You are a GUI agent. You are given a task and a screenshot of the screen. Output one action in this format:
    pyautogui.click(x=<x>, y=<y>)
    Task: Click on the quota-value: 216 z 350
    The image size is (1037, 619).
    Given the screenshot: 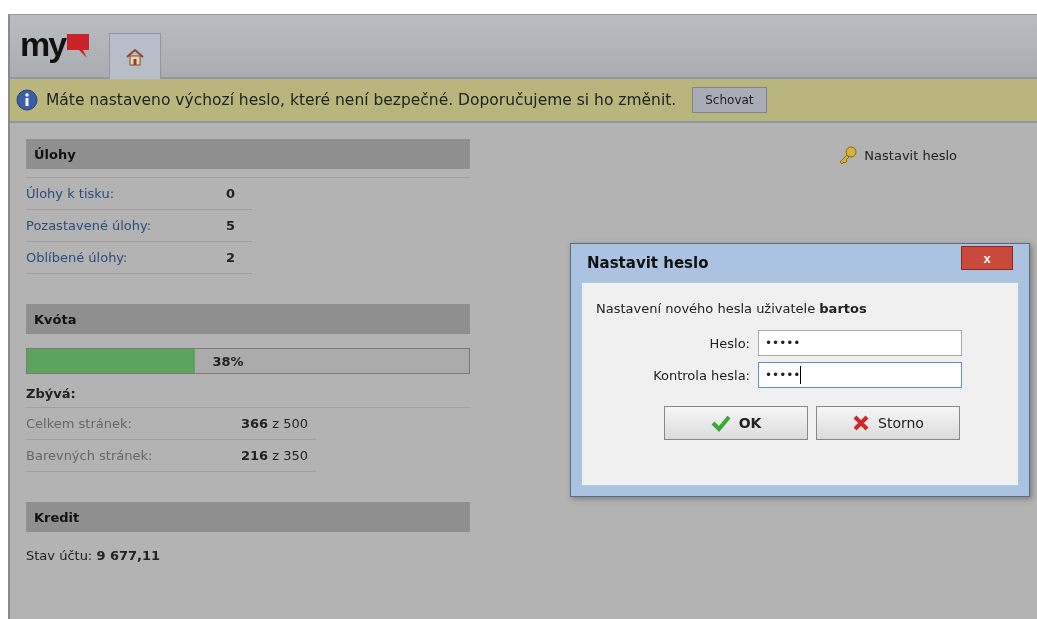 What is the action you would take?
    pyautogui.click(x=275, y=455)
    